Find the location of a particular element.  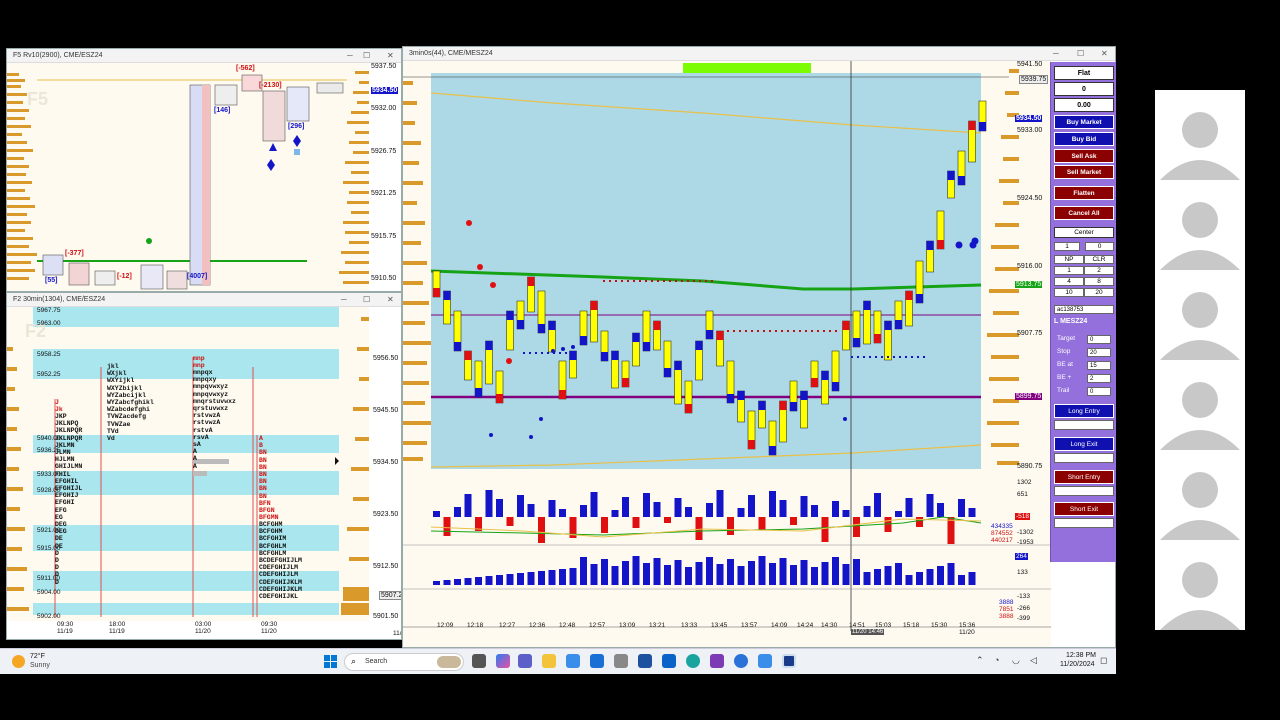

qty-preset-clr: CLR is located at coordinates (1099, 259).